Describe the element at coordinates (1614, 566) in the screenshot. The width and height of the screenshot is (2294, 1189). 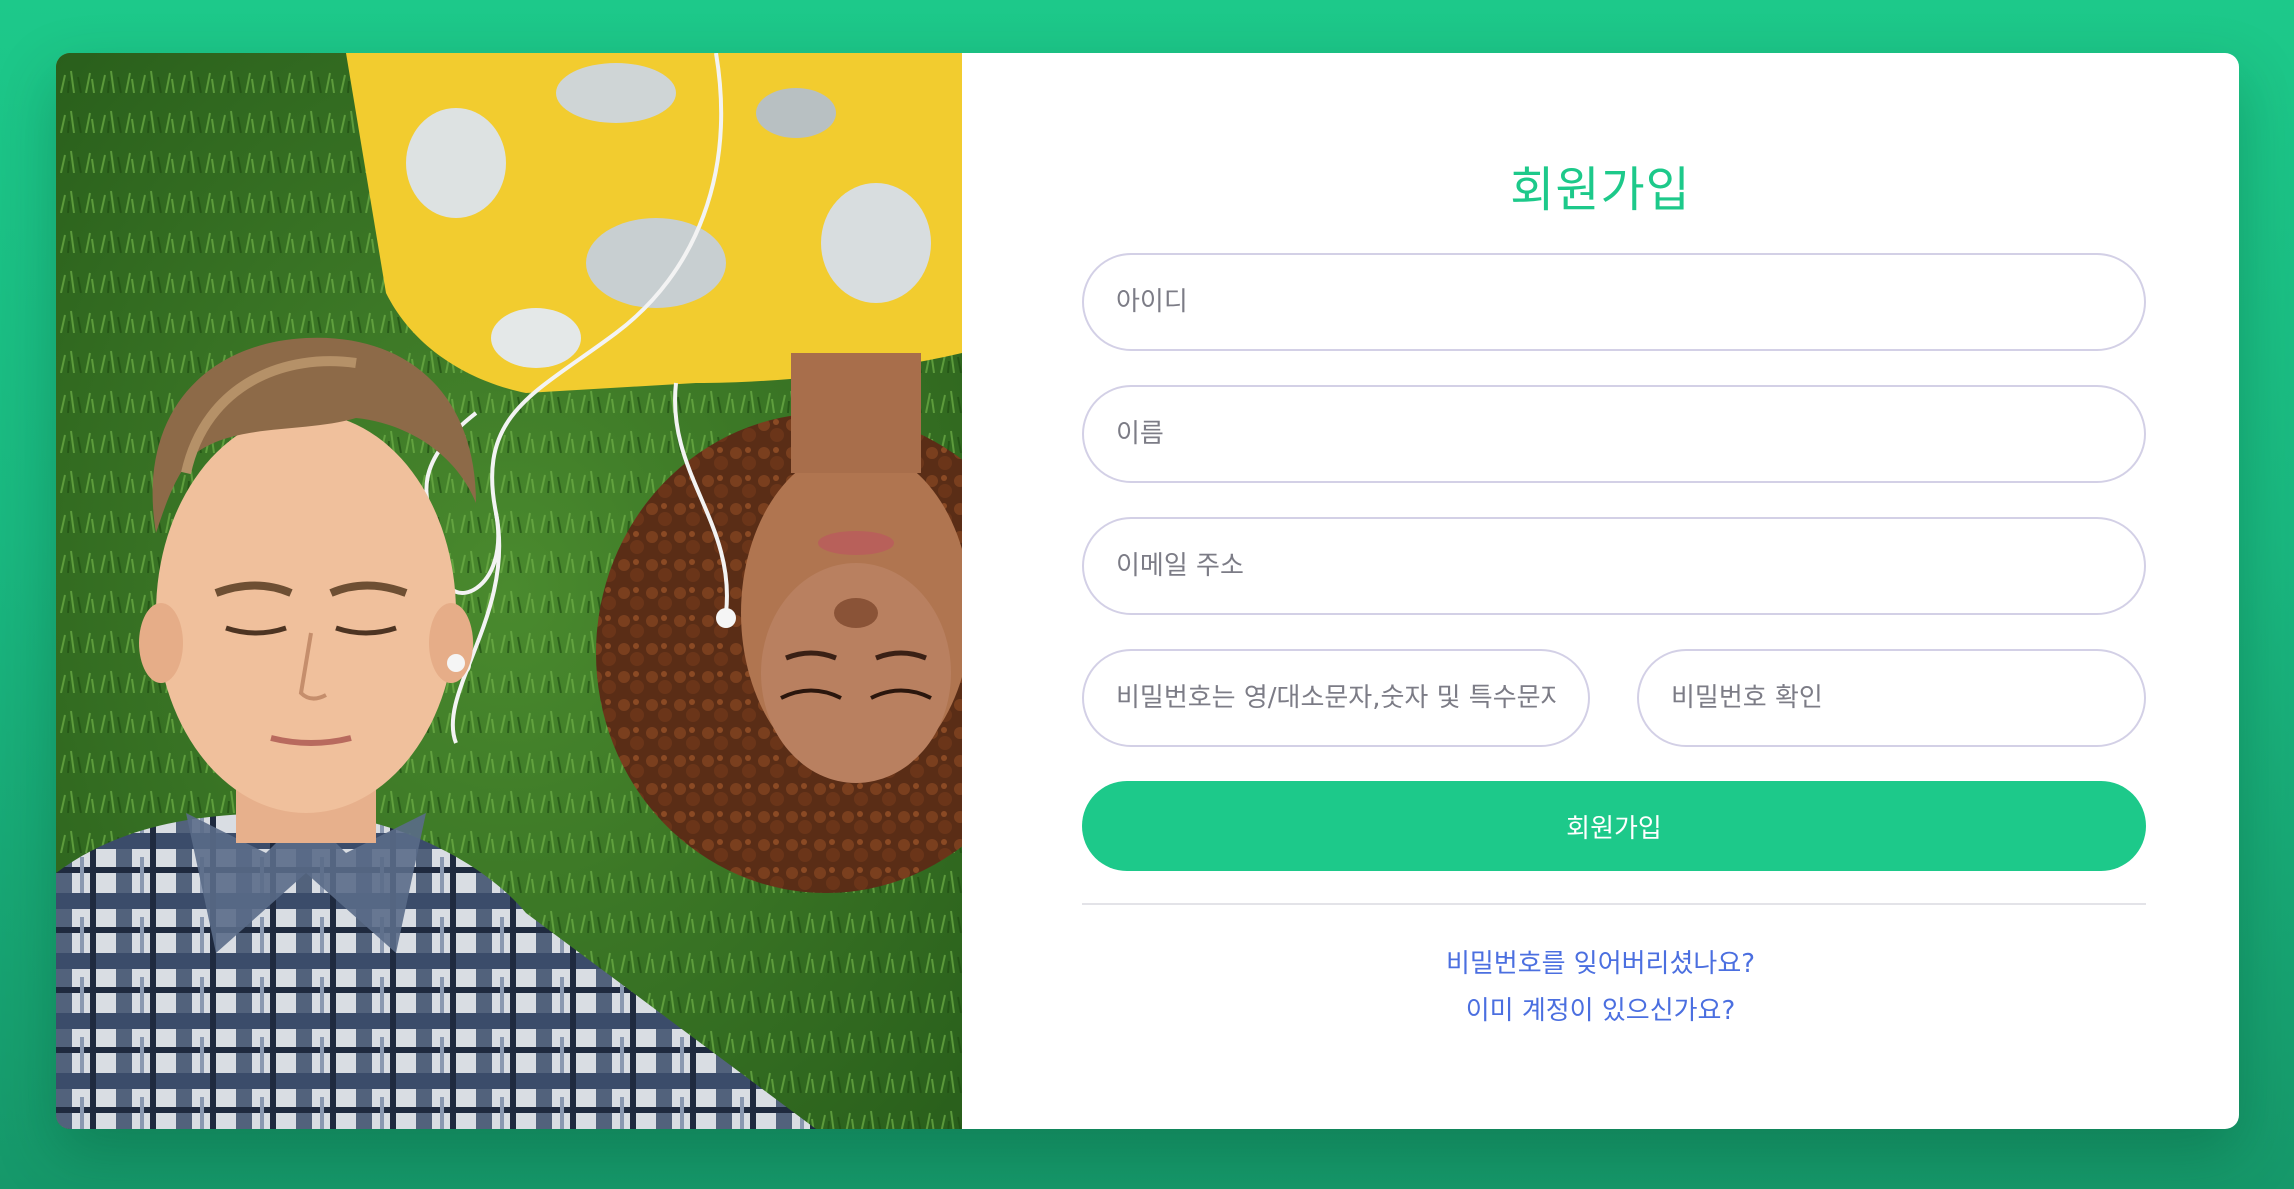
I see `email-input` at that location.